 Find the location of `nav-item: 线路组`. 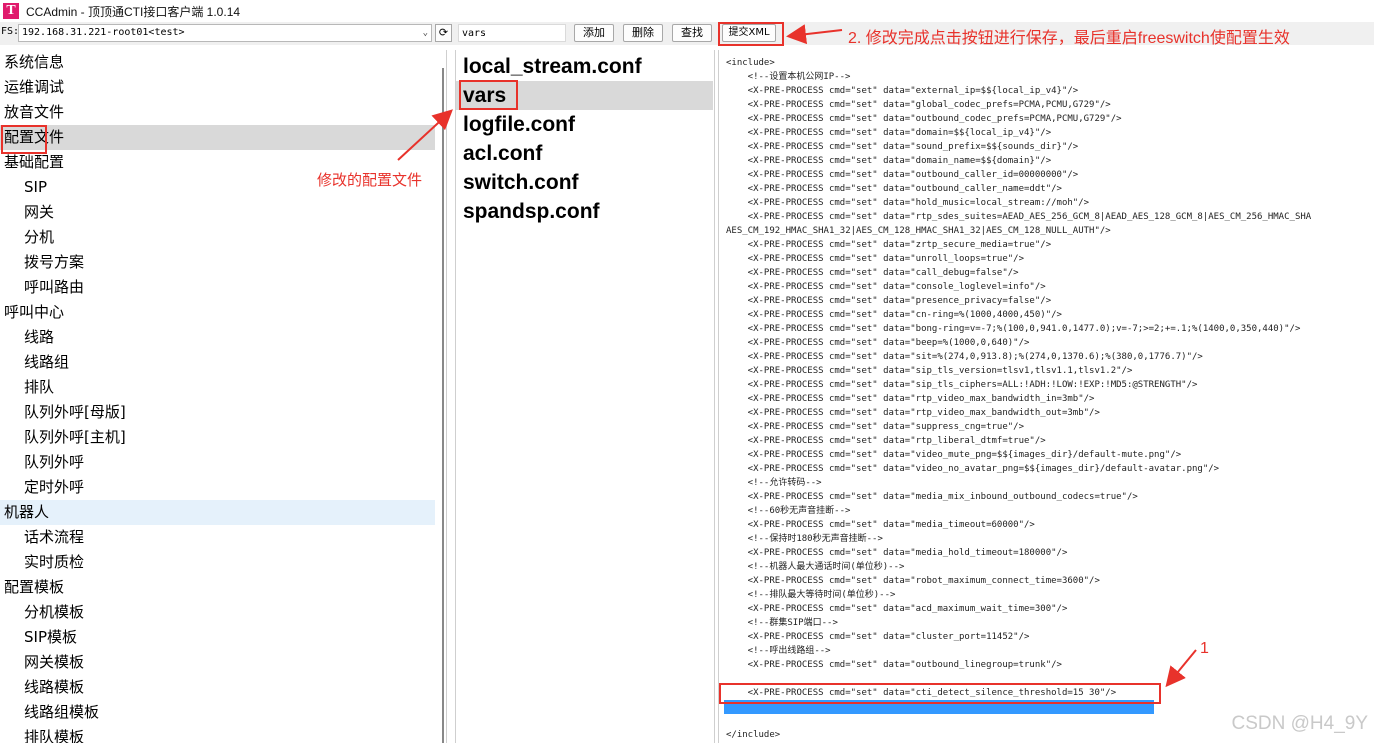

nav-item: 线路组 is located at coordinates (217, 362).